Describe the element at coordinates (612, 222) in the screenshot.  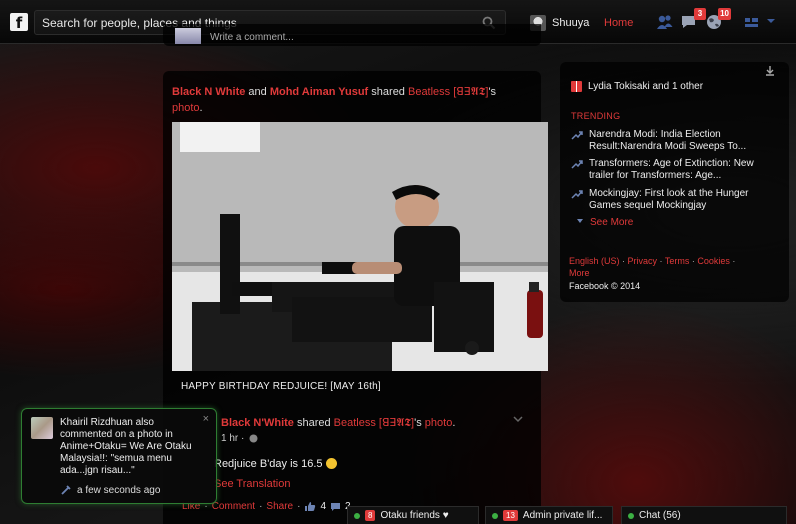
I see `see-more-label: See More` at that location.